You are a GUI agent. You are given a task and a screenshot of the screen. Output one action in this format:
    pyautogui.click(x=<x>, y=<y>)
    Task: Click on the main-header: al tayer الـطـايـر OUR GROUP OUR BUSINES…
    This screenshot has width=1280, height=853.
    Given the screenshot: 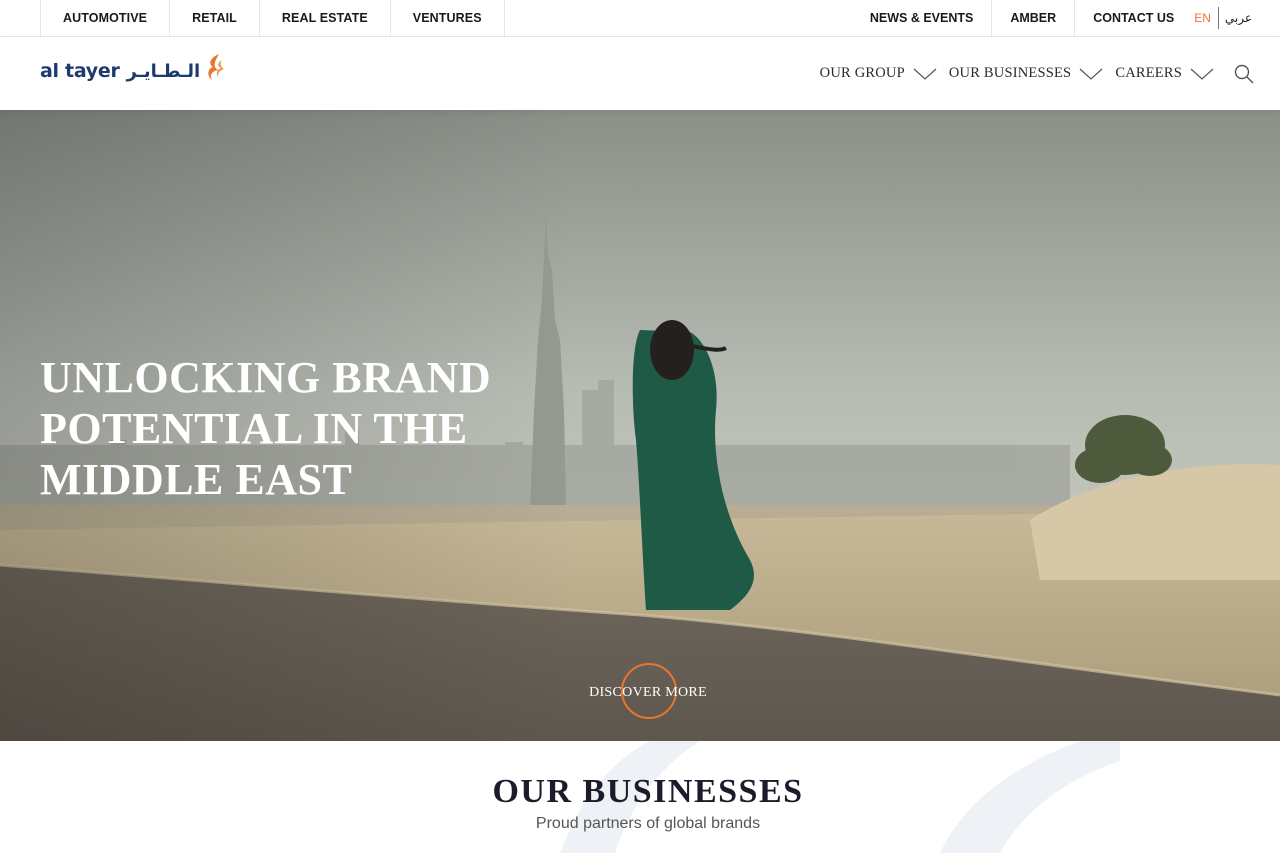 What is the action you would take?
    pyautogui.click(x=640, y=73)
    